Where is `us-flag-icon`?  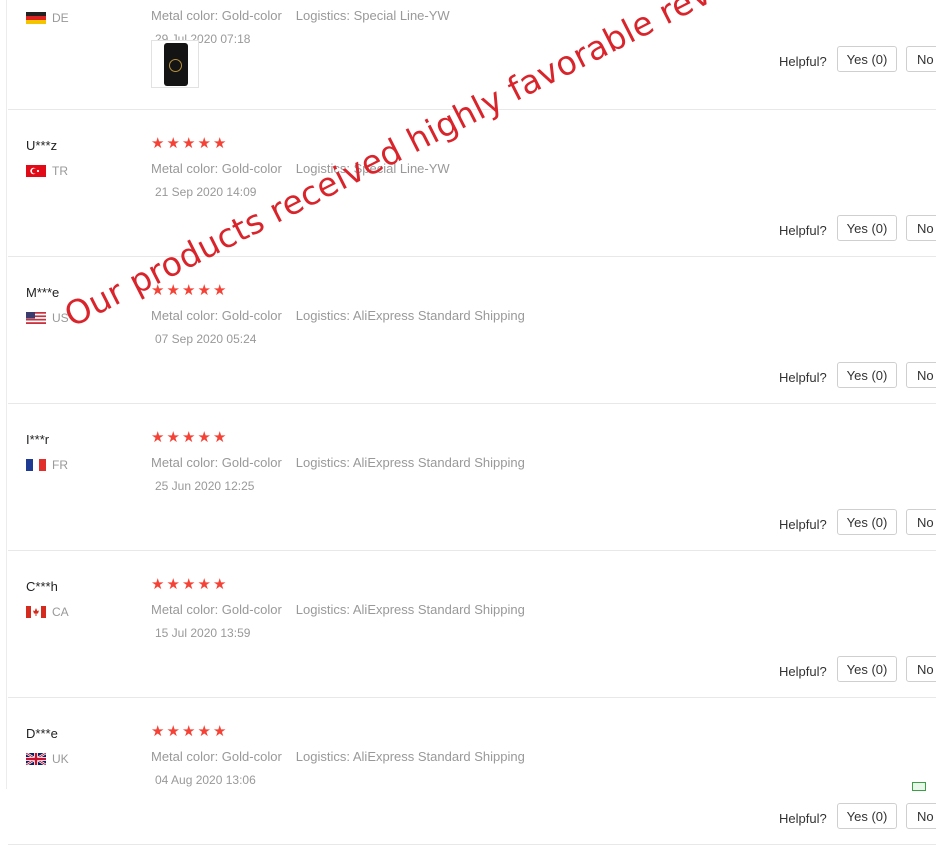 us-flag-icon is located at coordinates (36, 318).